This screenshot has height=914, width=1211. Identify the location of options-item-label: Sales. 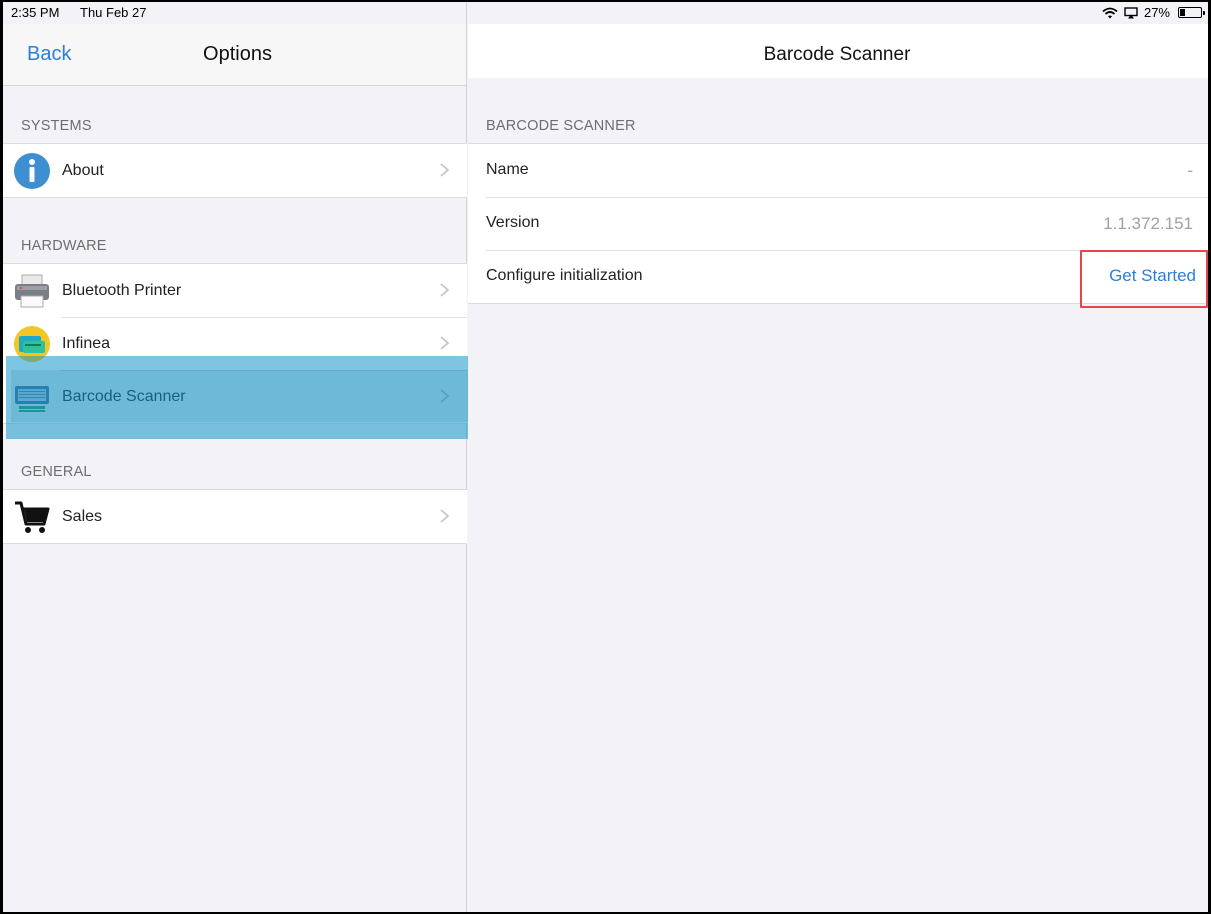
(82, 516).